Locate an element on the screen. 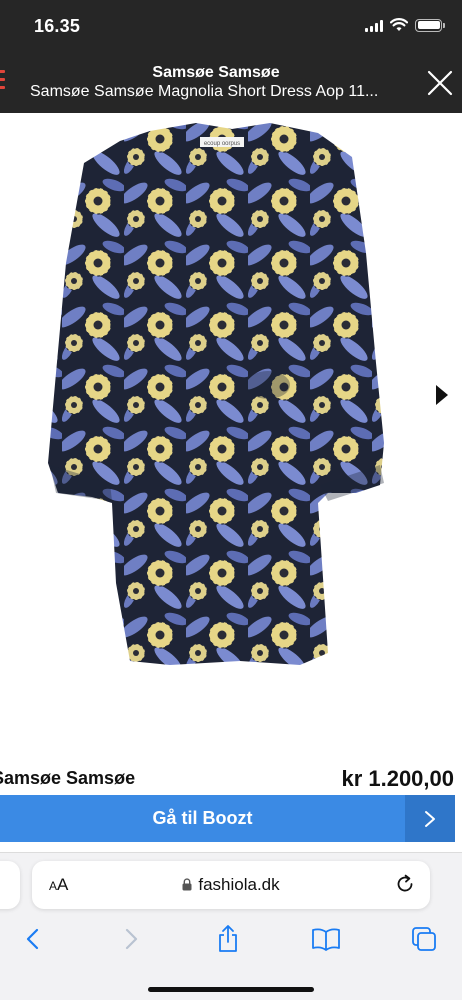 The width and height of the screenshot is (462, 1000). url-text: fashiola.dk is located at coordinates (239, 884).